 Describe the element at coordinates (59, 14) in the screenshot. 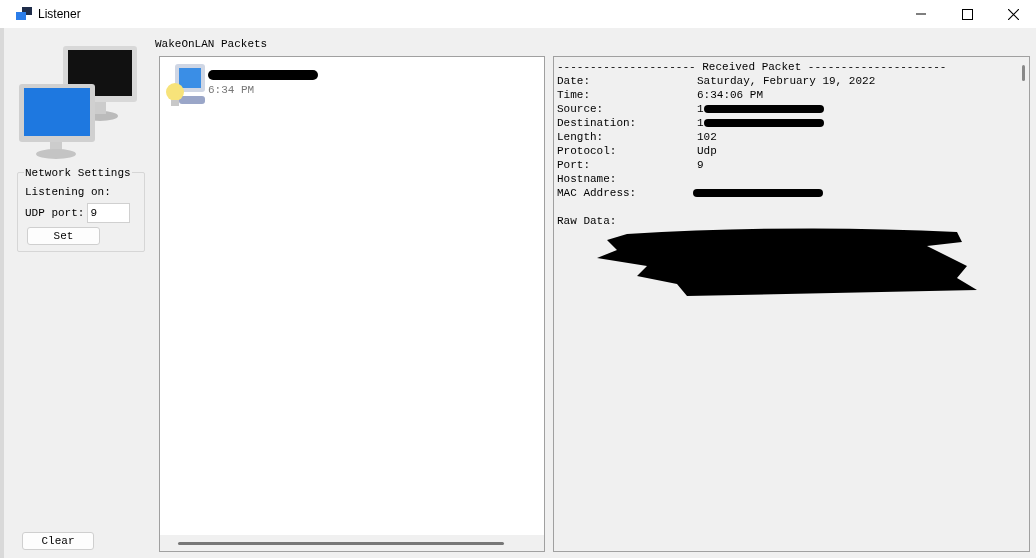

I see `window-title: Listener` at that location.